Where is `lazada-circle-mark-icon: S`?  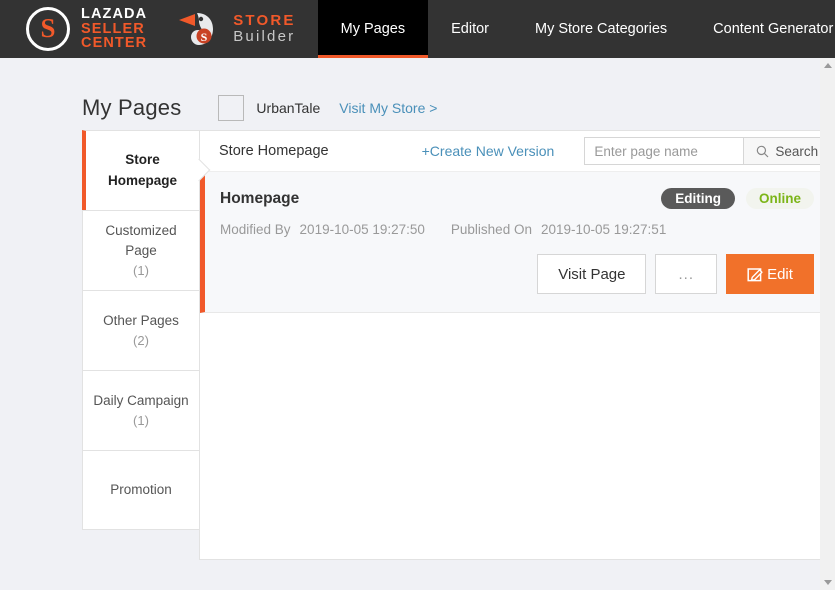 lazada-circle-mark-icon: S is located at coordinates (48, 29).